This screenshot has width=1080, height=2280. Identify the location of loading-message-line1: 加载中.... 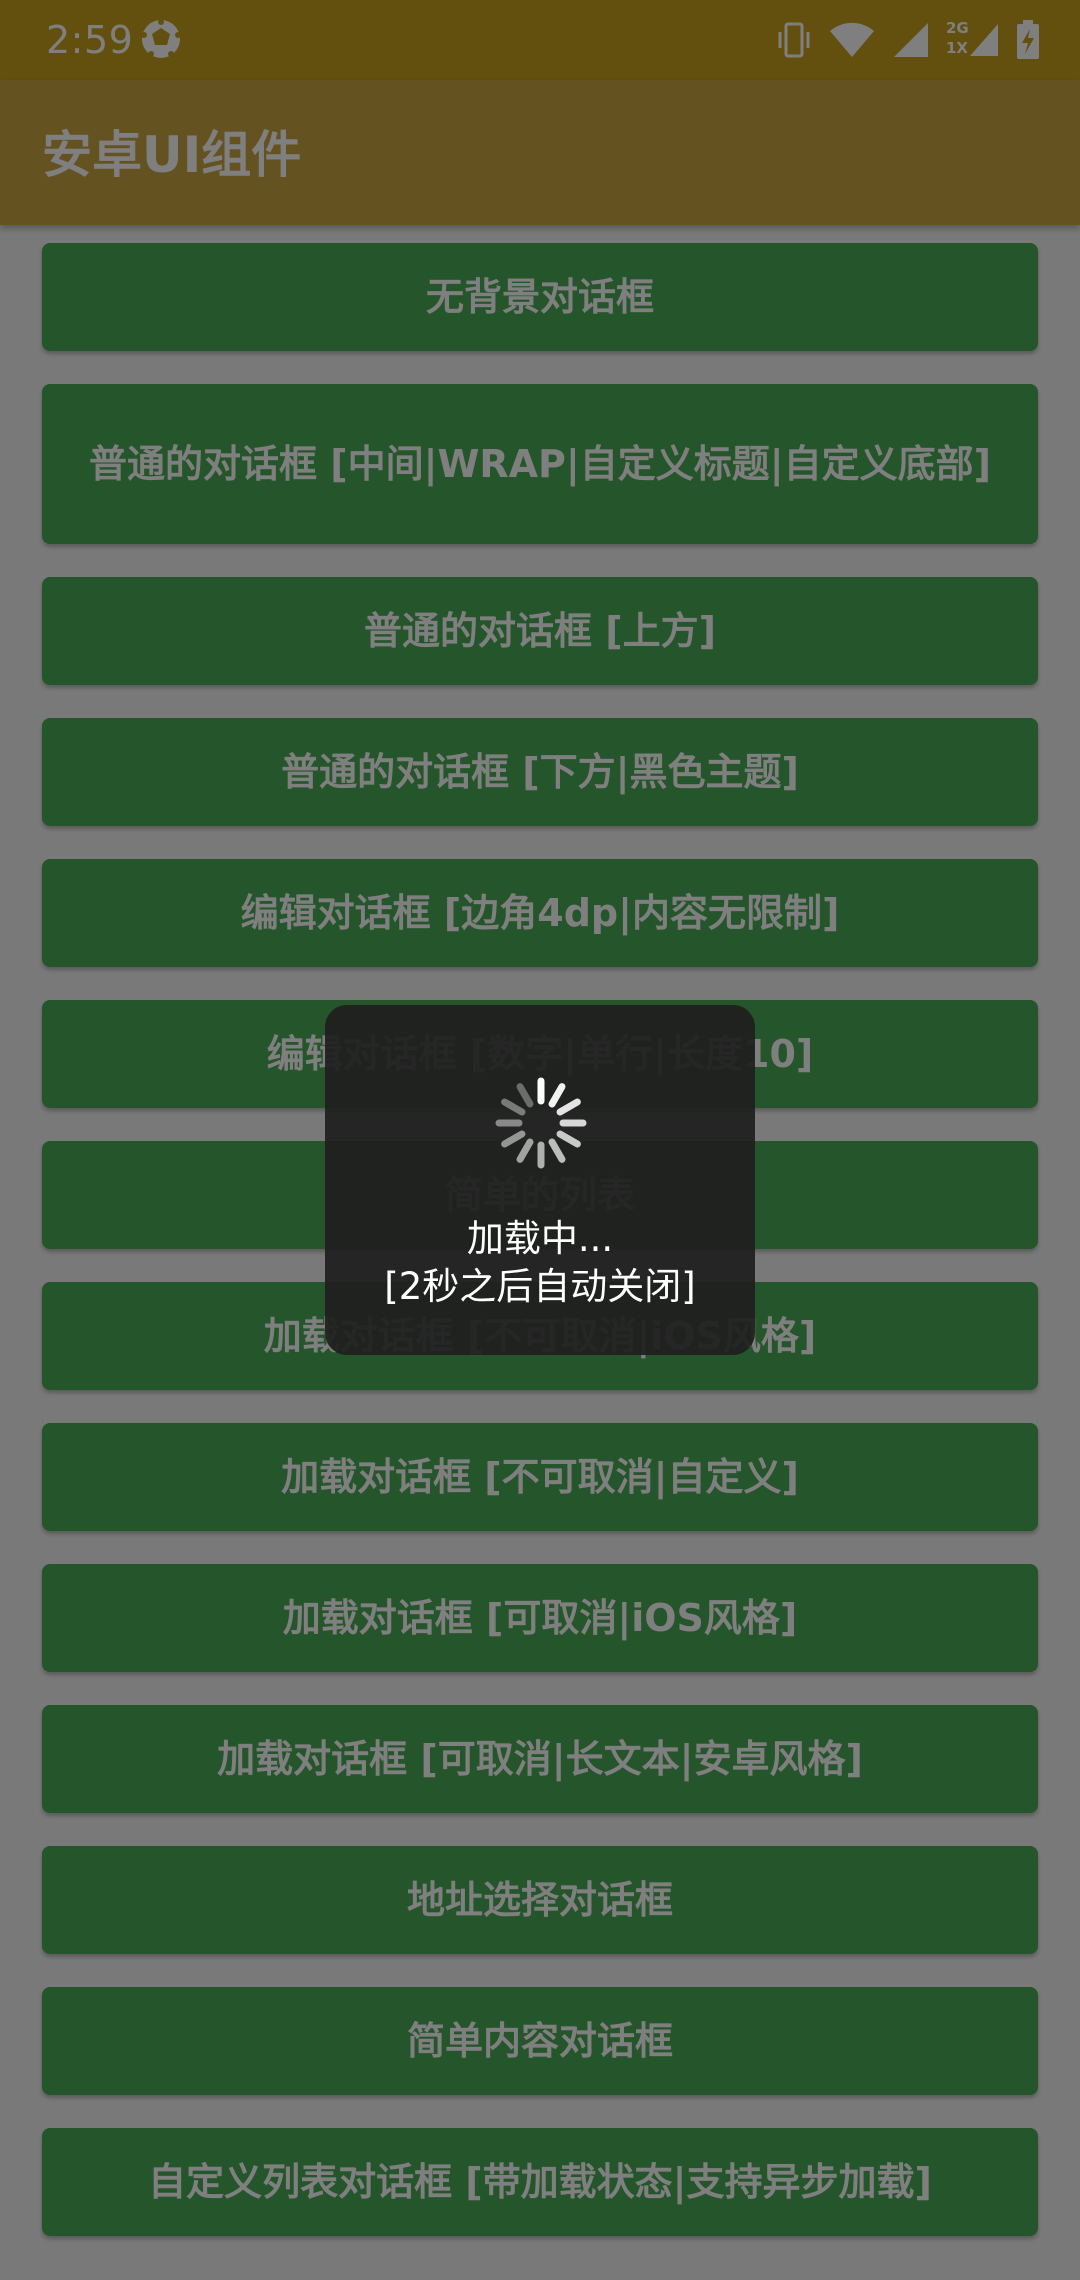
(540, 1238).